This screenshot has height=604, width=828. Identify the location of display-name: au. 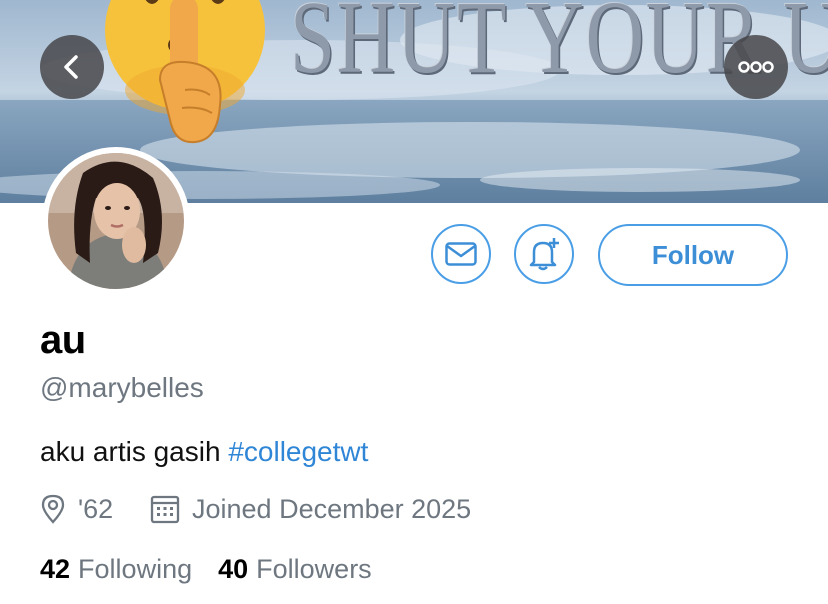
(63, 340).